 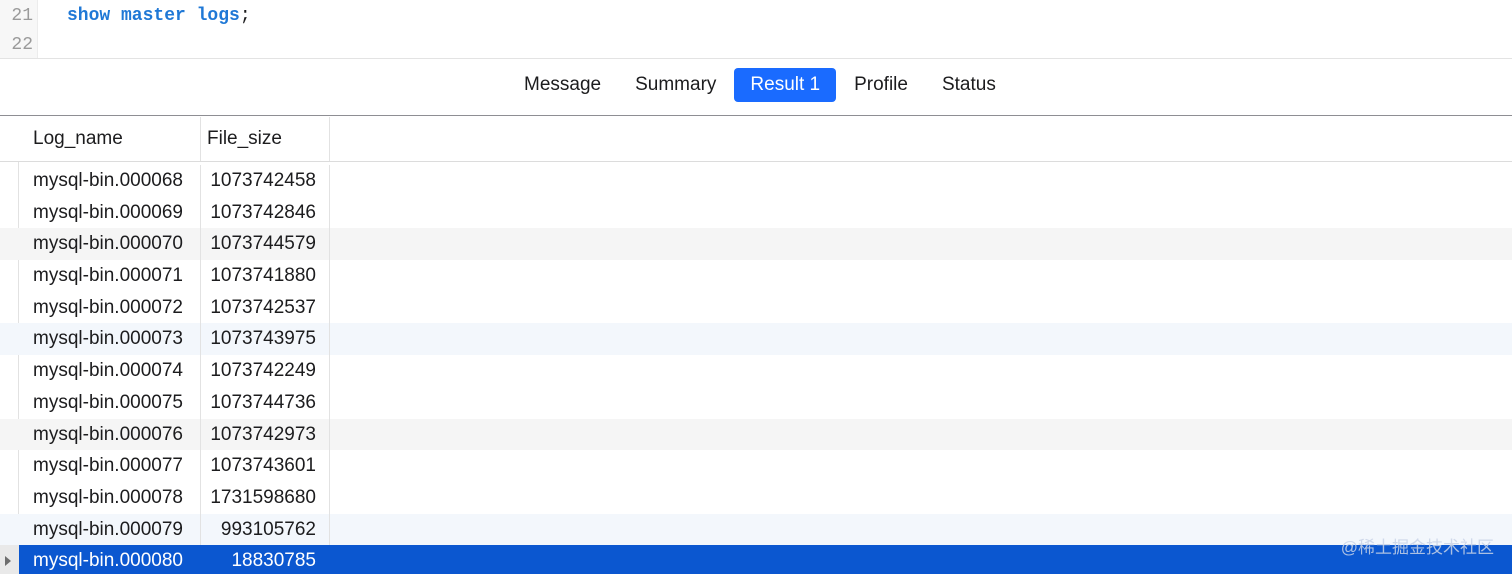 What do you see at coordinates (110, 497) in the screenshot?
I see `log-name-cell: mysql-bin.000078` at bounding box center [110, 497].